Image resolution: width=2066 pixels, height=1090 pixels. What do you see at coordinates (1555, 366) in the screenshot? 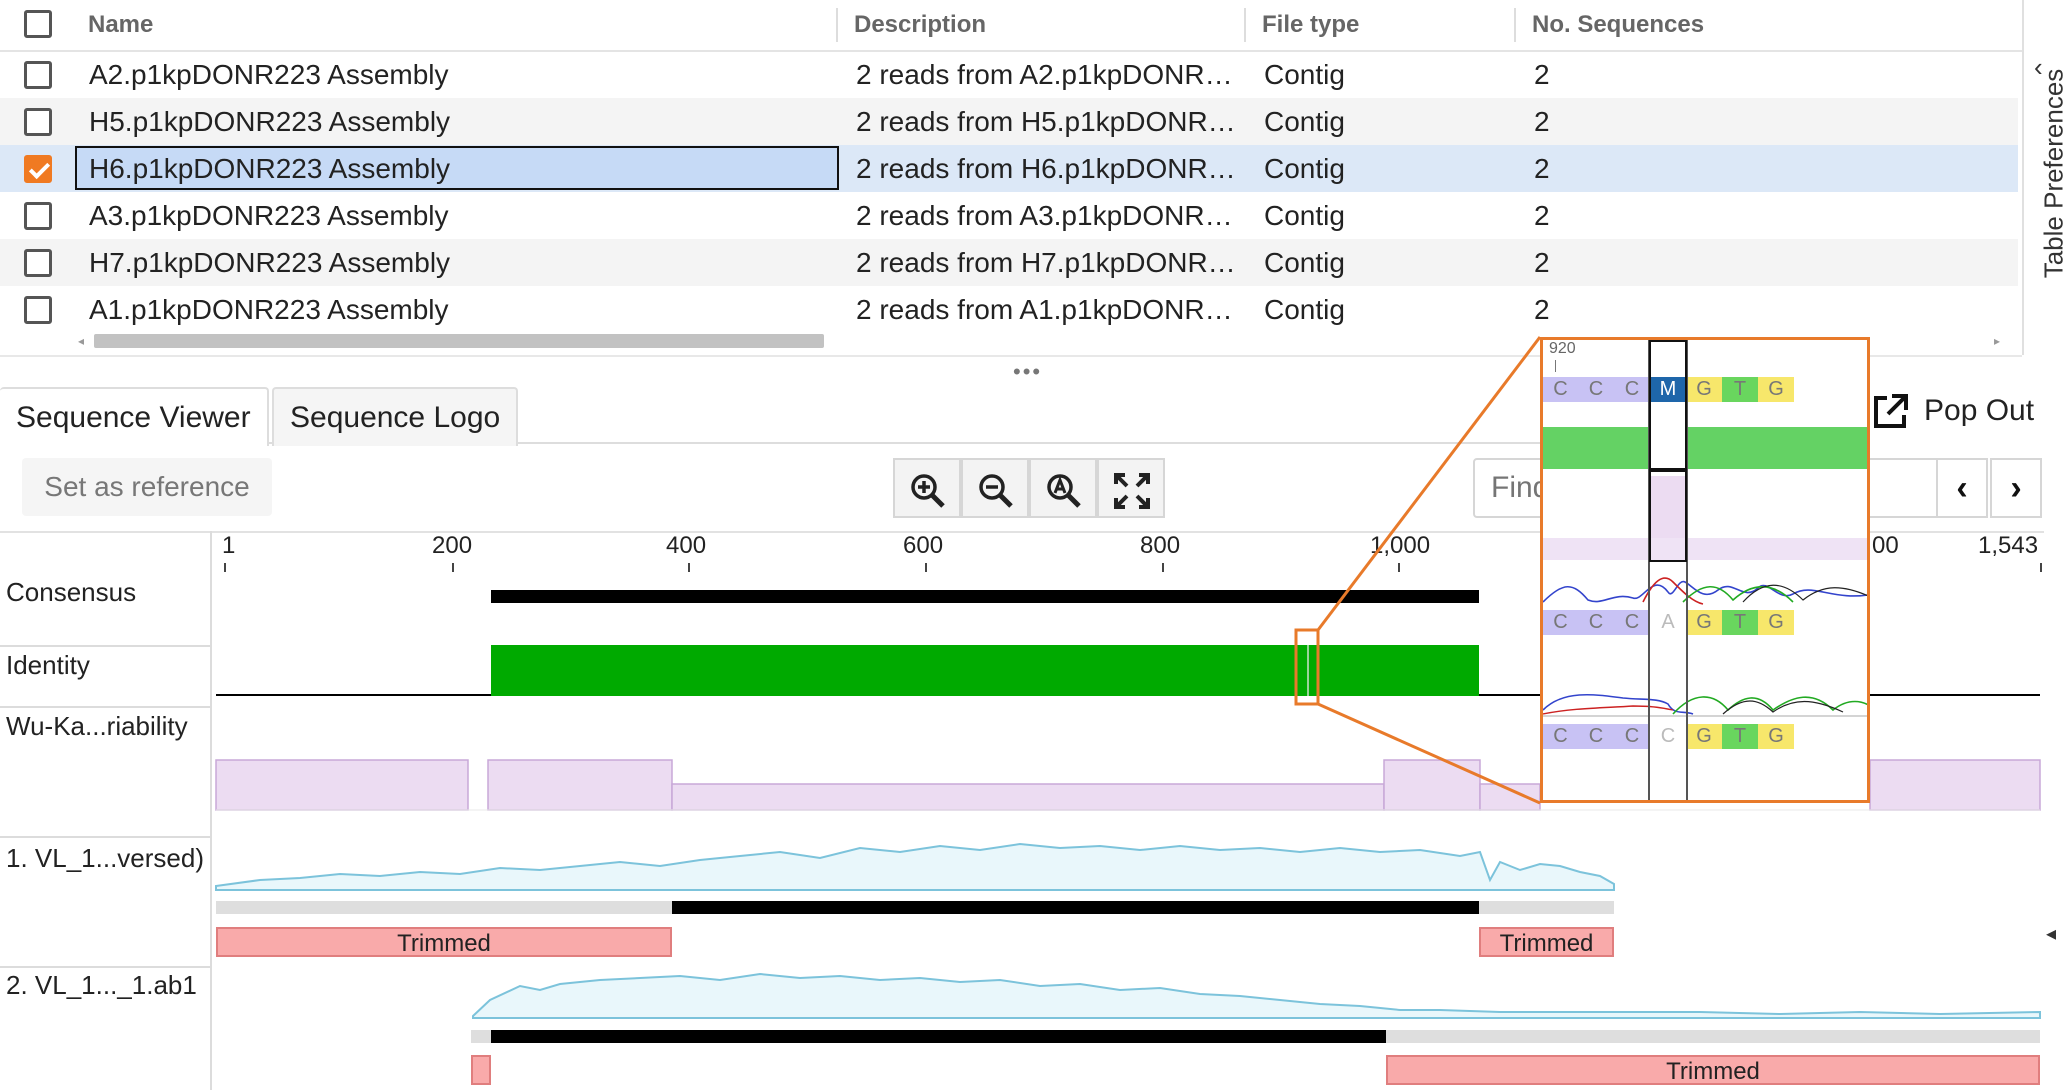
I see `zoom-tick` at bounding box center [1555, 366].